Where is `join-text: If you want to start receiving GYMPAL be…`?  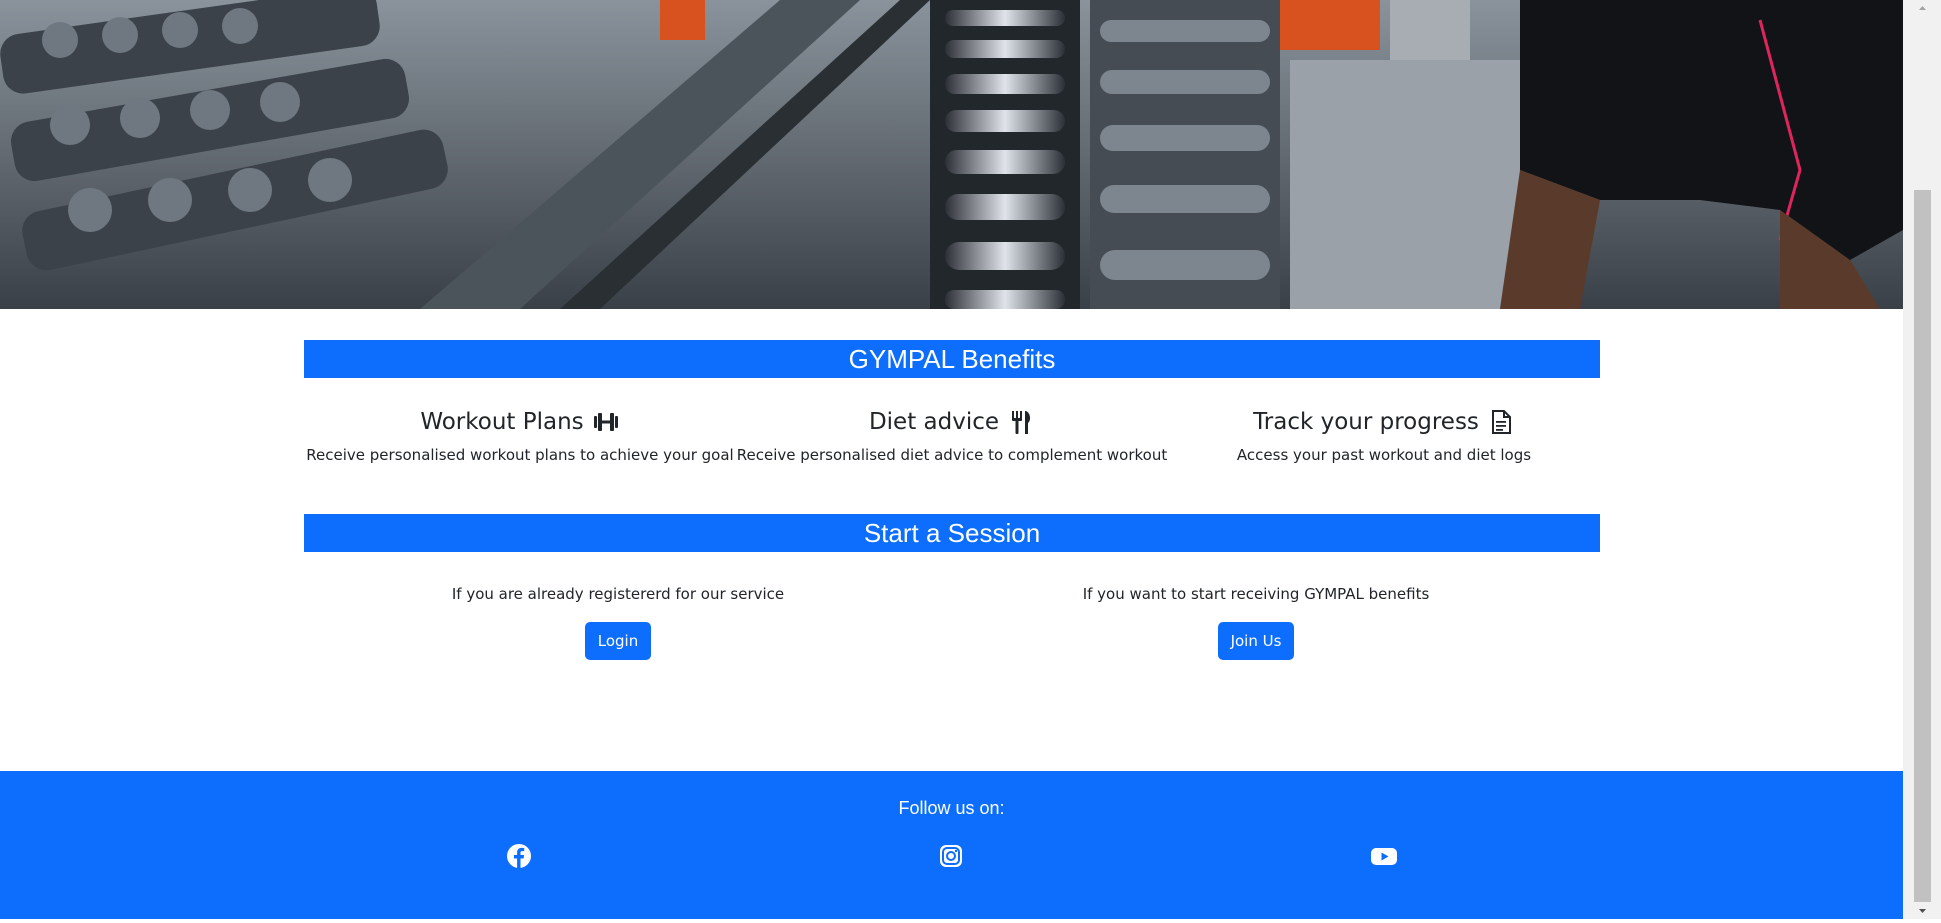 join-text: If you want to start receiving GYMPAL be… is located at coordinates (1256, 594).